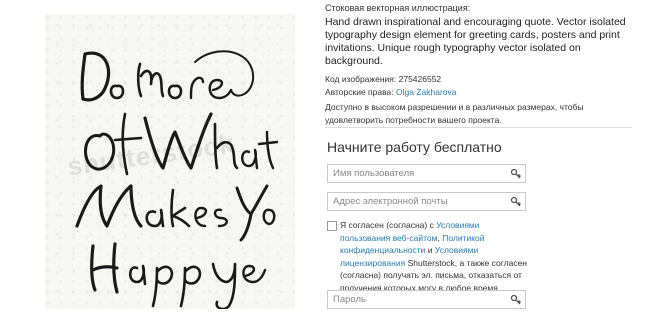 This screenshot has width=650, height=319. Describe the element at coordinates (398, 8) in the screenshot. I see `stock-label: Стоковая векторная иллюстрация:` at that location.